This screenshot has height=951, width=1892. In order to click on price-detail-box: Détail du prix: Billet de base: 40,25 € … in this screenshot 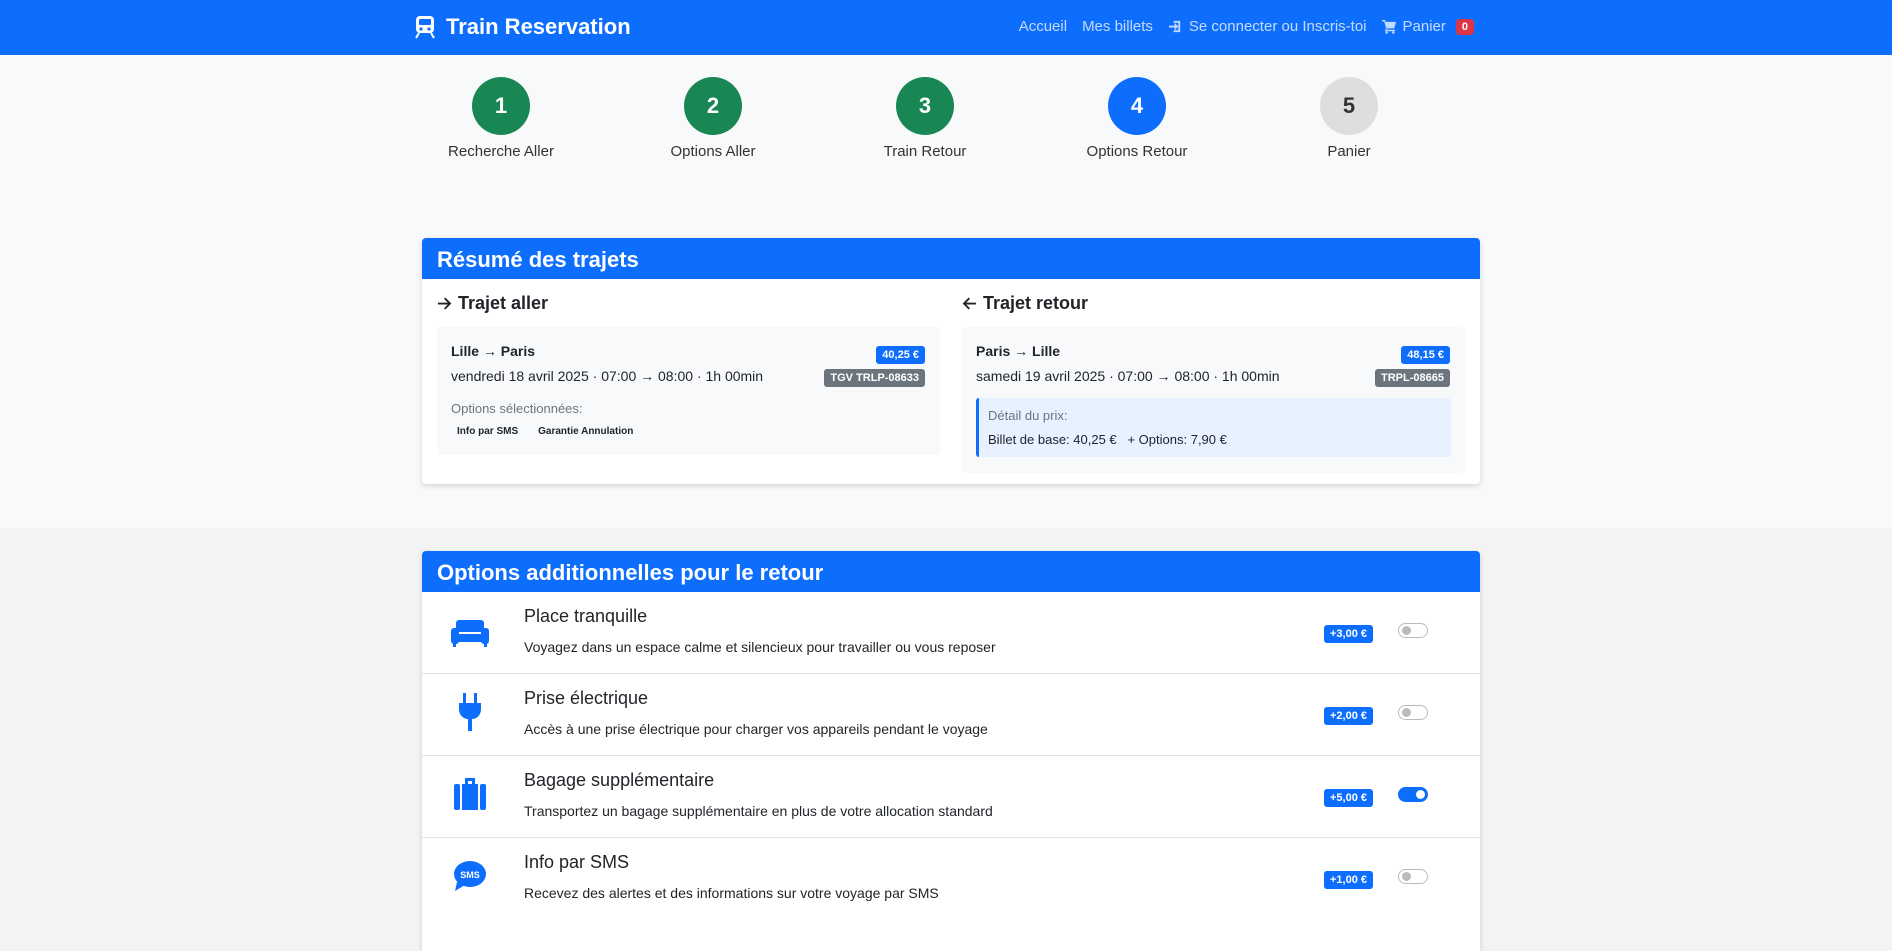, I will do `click(1213, 427)`.